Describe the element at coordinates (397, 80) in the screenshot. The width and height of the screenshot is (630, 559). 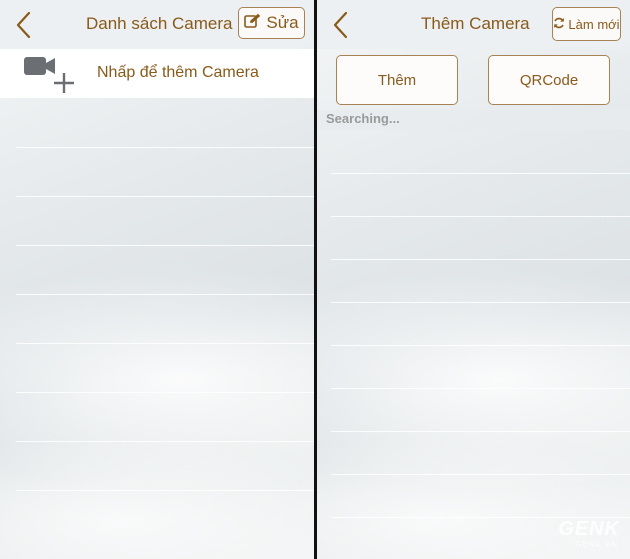
I see `add-button: Thêm` at that location.